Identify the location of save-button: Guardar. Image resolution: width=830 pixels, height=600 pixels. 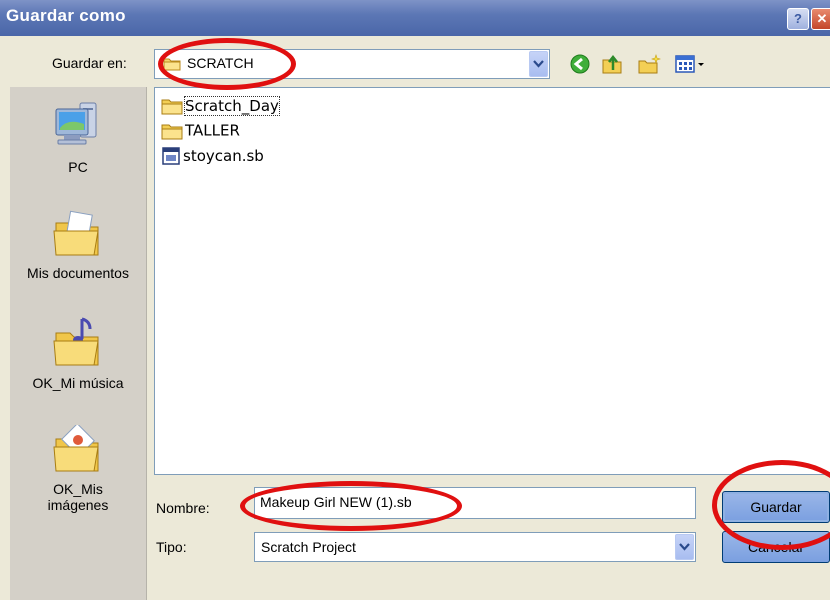
(776, 507).